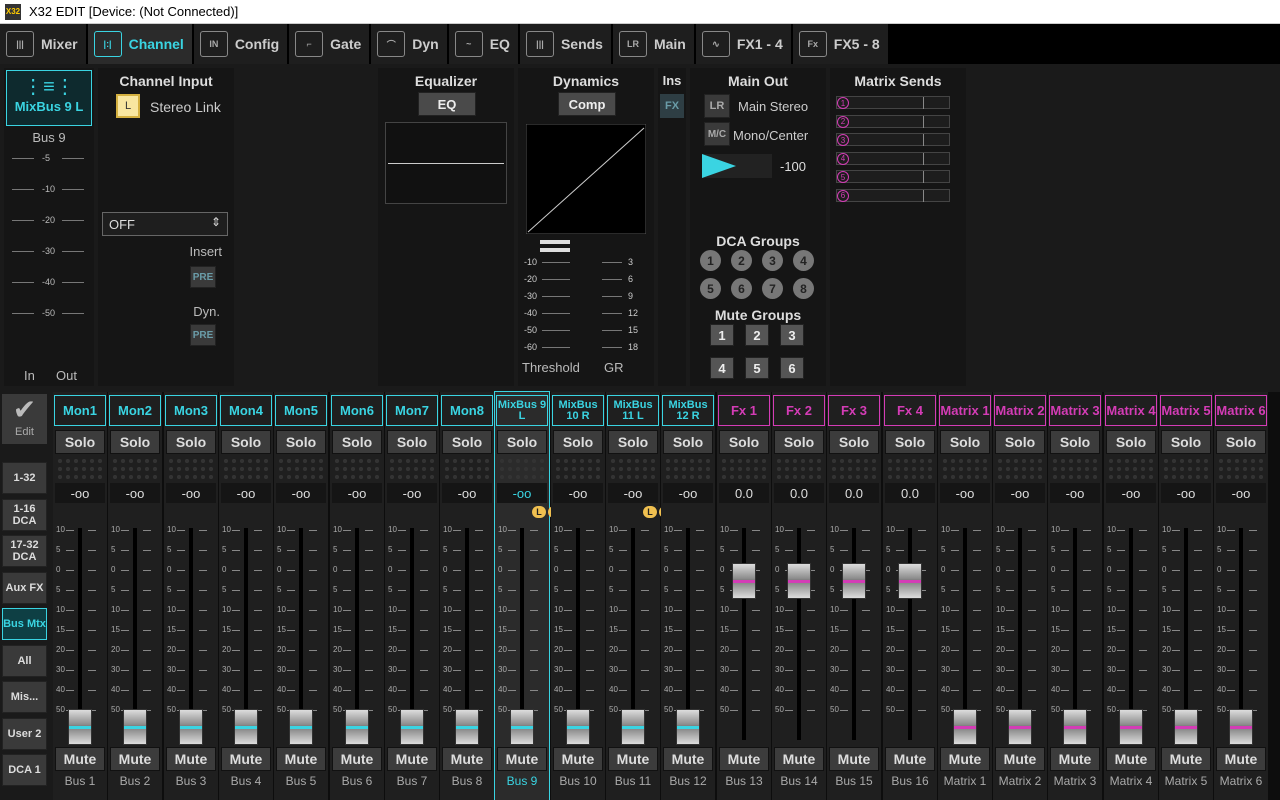  I want to click on tab-dyn: ⌒Dyn, so click(409, 44).